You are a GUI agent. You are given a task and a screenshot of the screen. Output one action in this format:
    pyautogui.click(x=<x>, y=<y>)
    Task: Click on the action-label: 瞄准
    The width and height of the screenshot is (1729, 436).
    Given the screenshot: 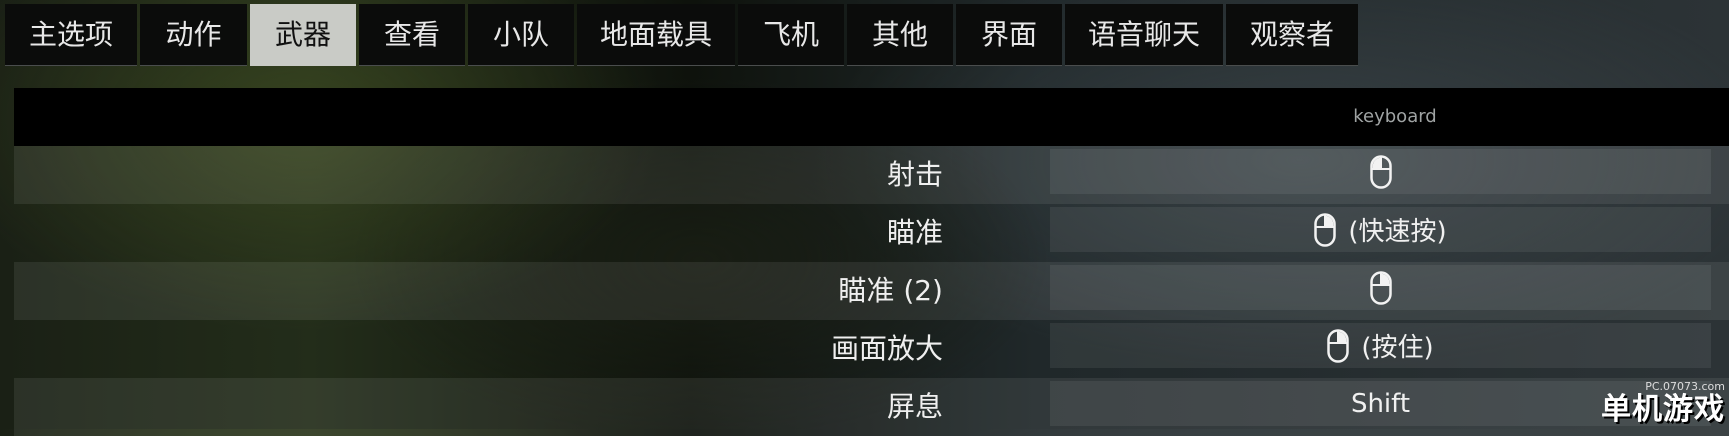 What is the action you would take?
    pyautogui.click(x=914, y=232)
    